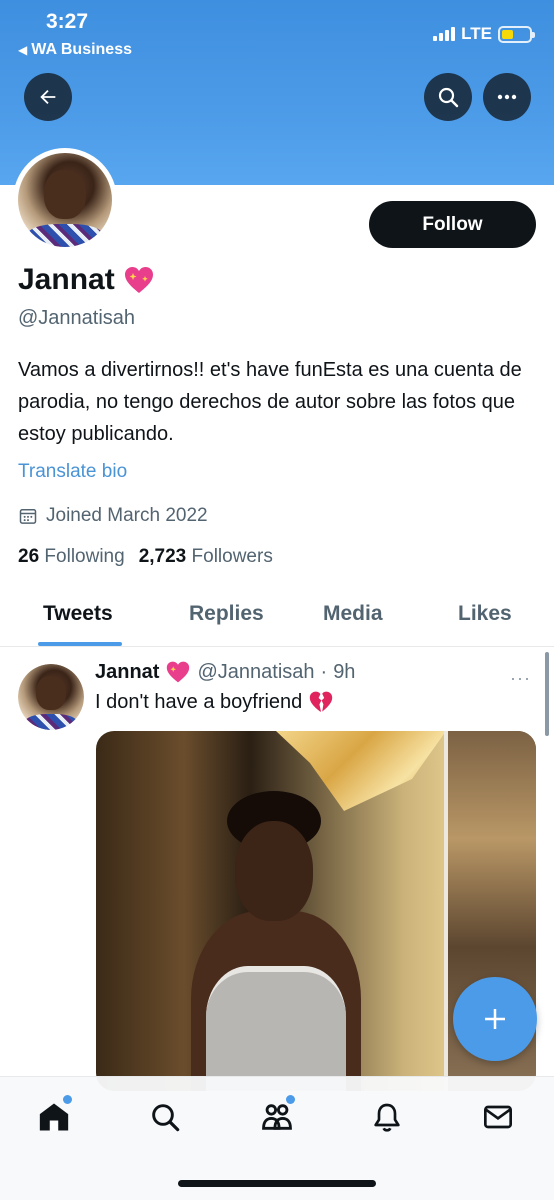 The height and width of the screenshot is (1200, 554). Describe the element at coordinates (547, 694) in the screenshot. I see `scrollbar` at that location.